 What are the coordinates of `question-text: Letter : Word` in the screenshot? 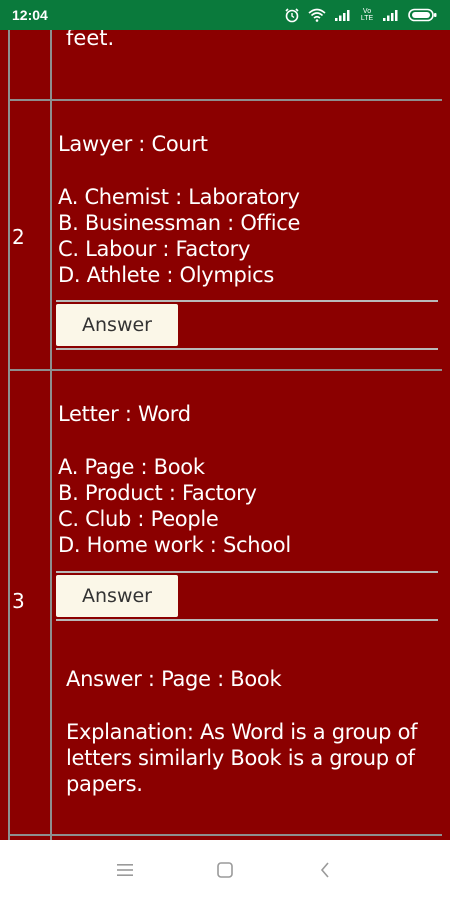 It's located at (124, 414).